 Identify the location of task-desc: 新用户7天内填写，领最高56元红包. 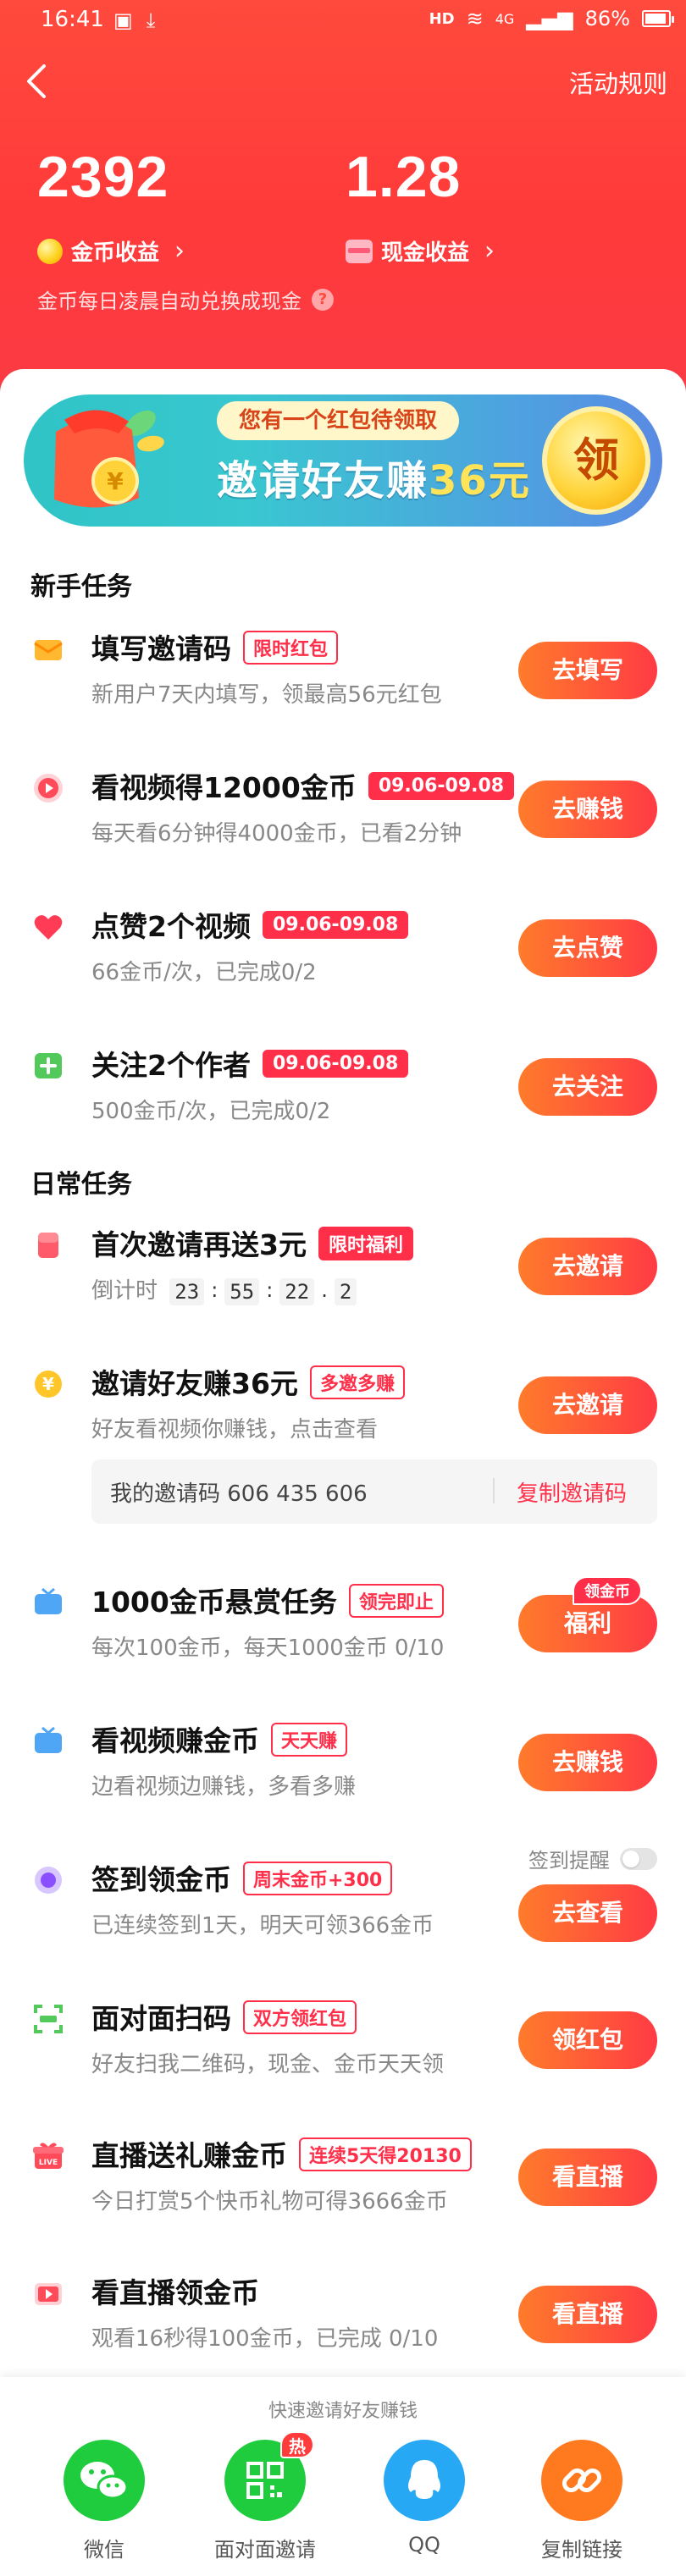
(267, 695).